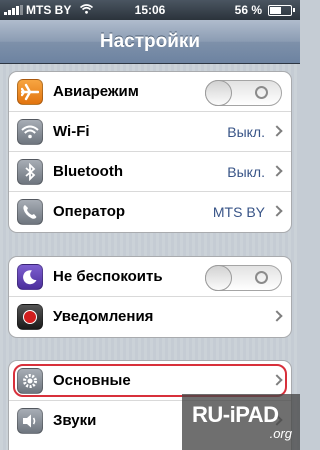 The width and height of the screenshot is (320, 450). What do you see at coordinates (89, 211) in the screenshot?
I see `row-label: Оператор` at bounding box center [89, 211].